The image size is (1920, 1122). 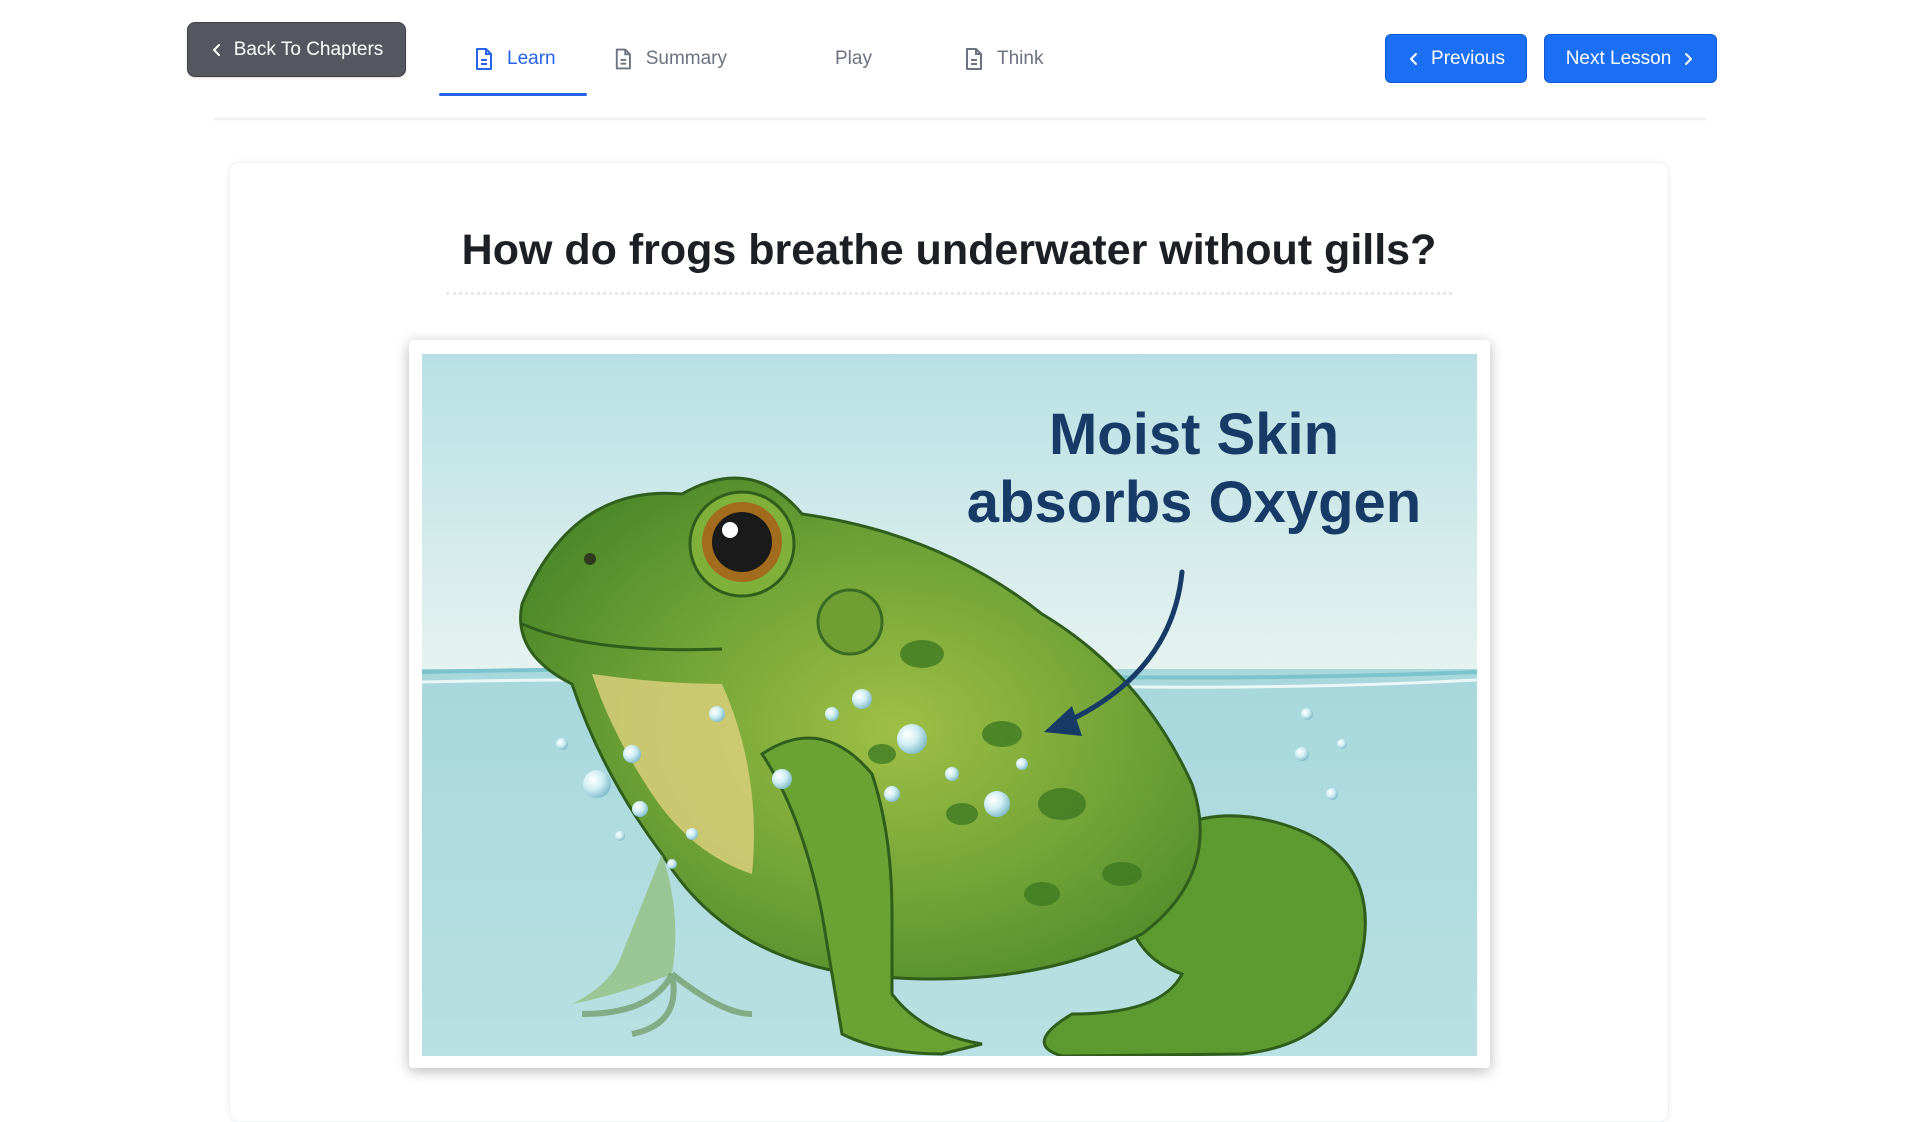 I want to click on tab-summary-label: Summary, so click(x=686, y=58).